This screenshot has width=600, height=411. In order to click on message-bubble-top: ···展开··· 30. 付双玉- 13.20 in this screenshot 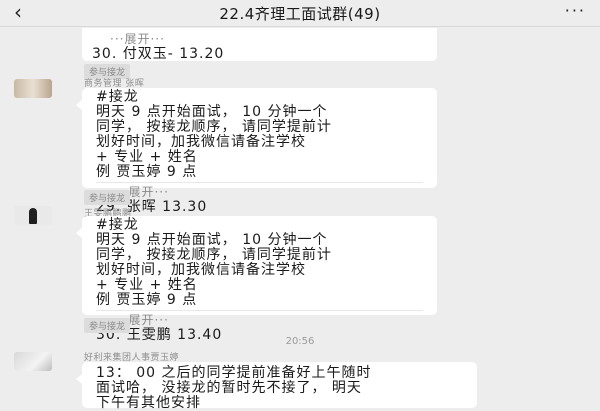, I will do `click(259, 45)`.